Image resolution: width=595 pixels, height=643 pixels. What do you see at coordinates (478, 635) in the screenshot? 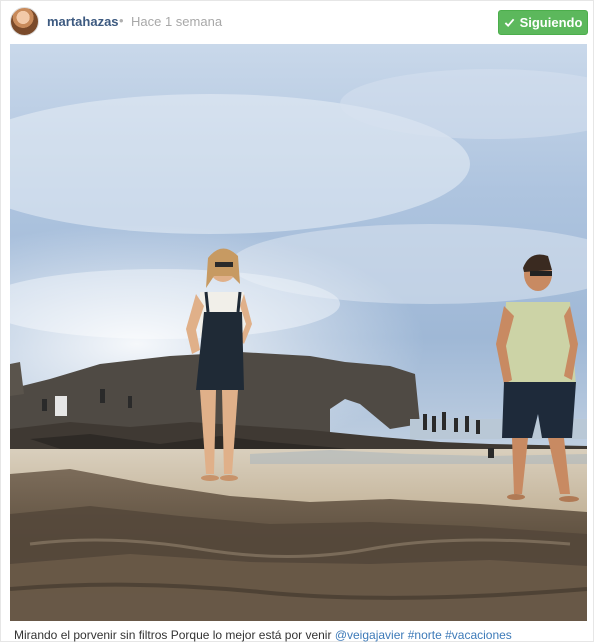
I see `hashtag-link: #vacaciones` at bounding box center [478, 635].